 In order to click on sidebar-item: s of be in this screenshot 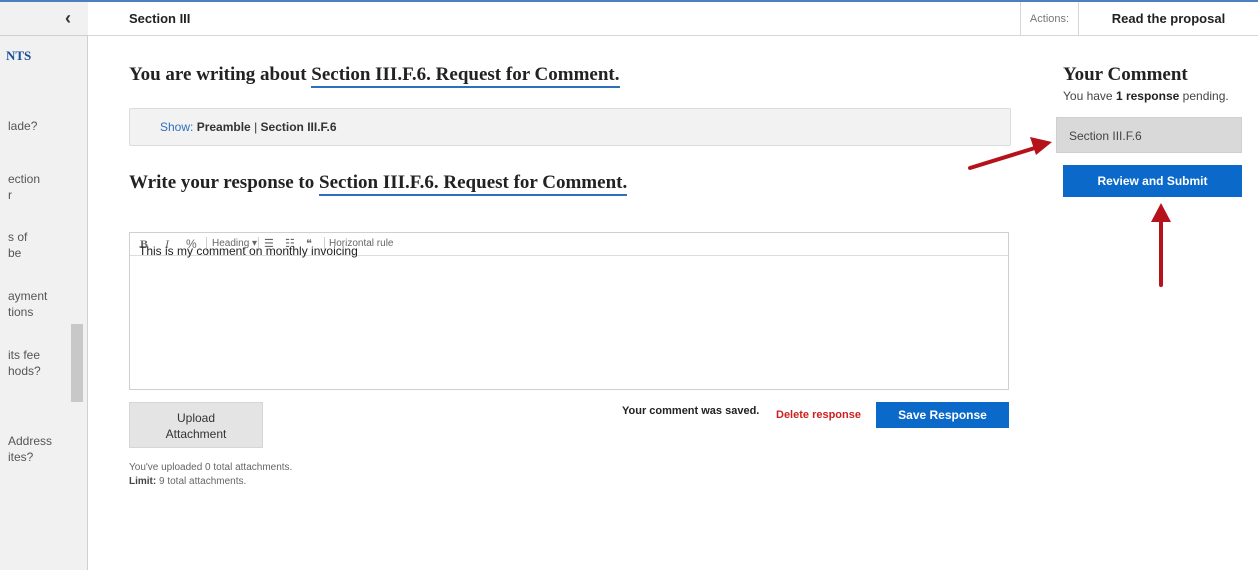, I will do `click(33, 245)`.